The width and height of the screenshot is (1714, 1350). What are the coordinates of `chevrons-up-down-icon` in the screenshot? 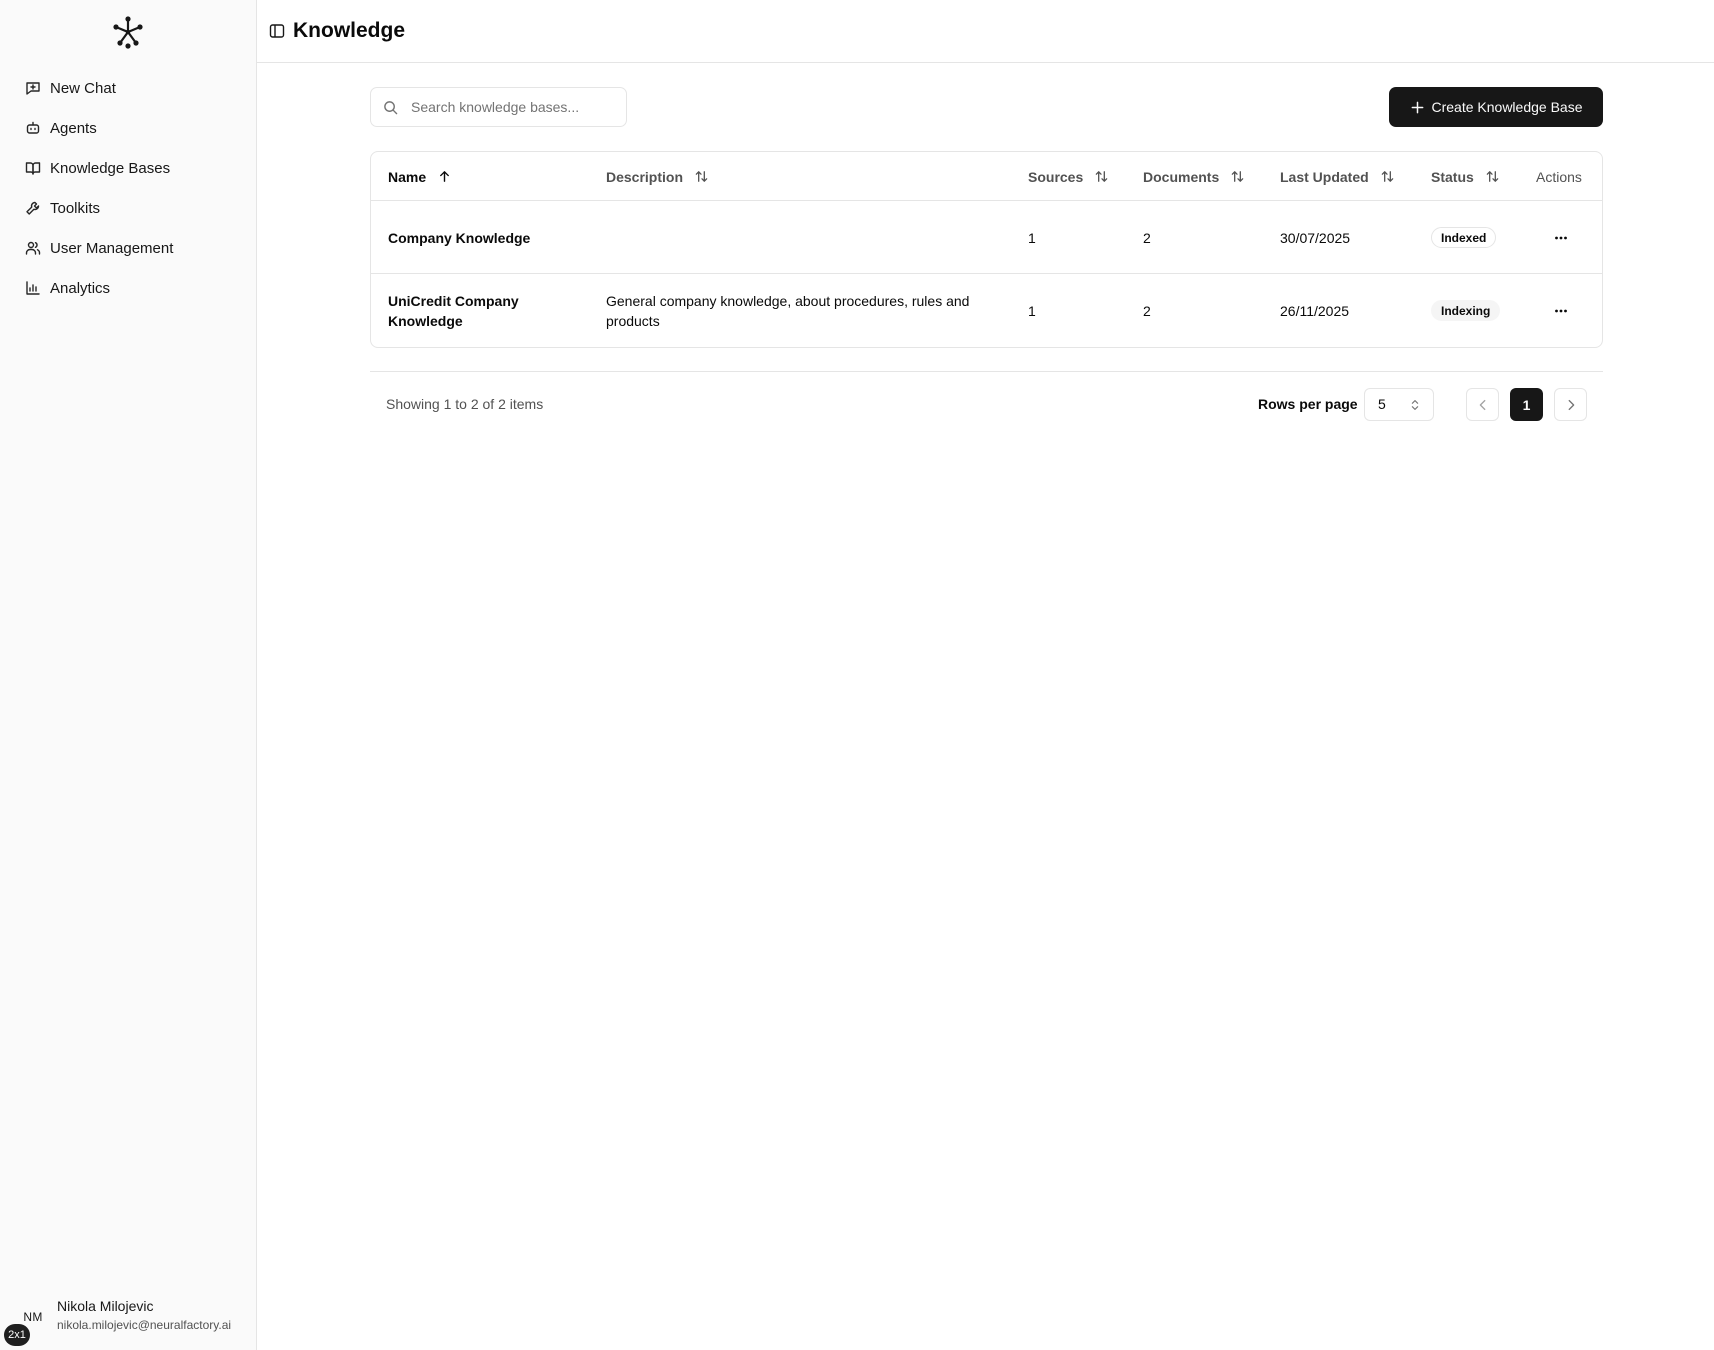 It's located at (1415, 405).